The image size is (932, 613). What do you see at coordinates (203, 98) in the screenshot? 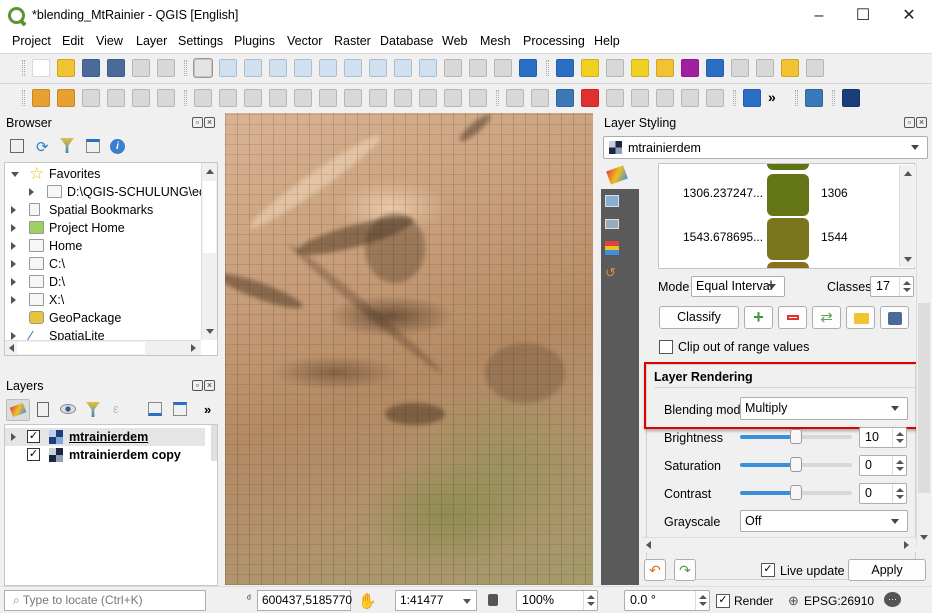
I see `current-edits-icon` at bounding box center [203, 98].